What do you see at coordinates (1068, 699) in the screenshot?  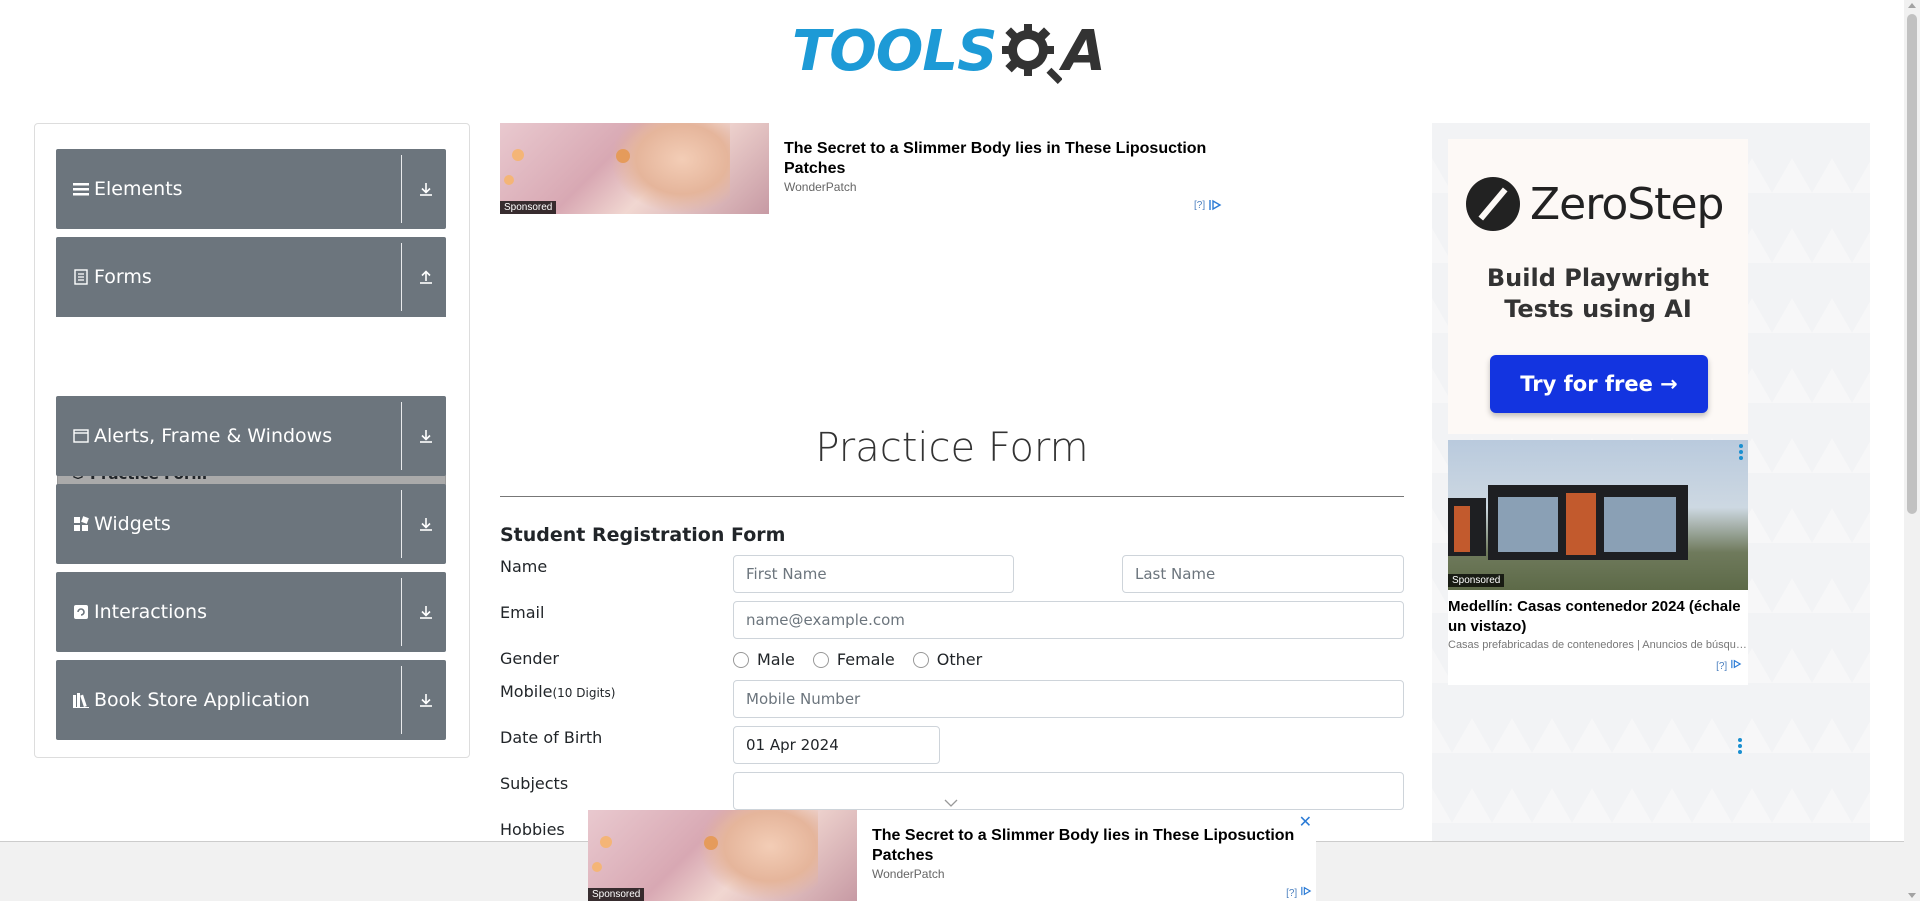 I see `mobile-input: Mobile Number` at bounding box center [1068, 699].